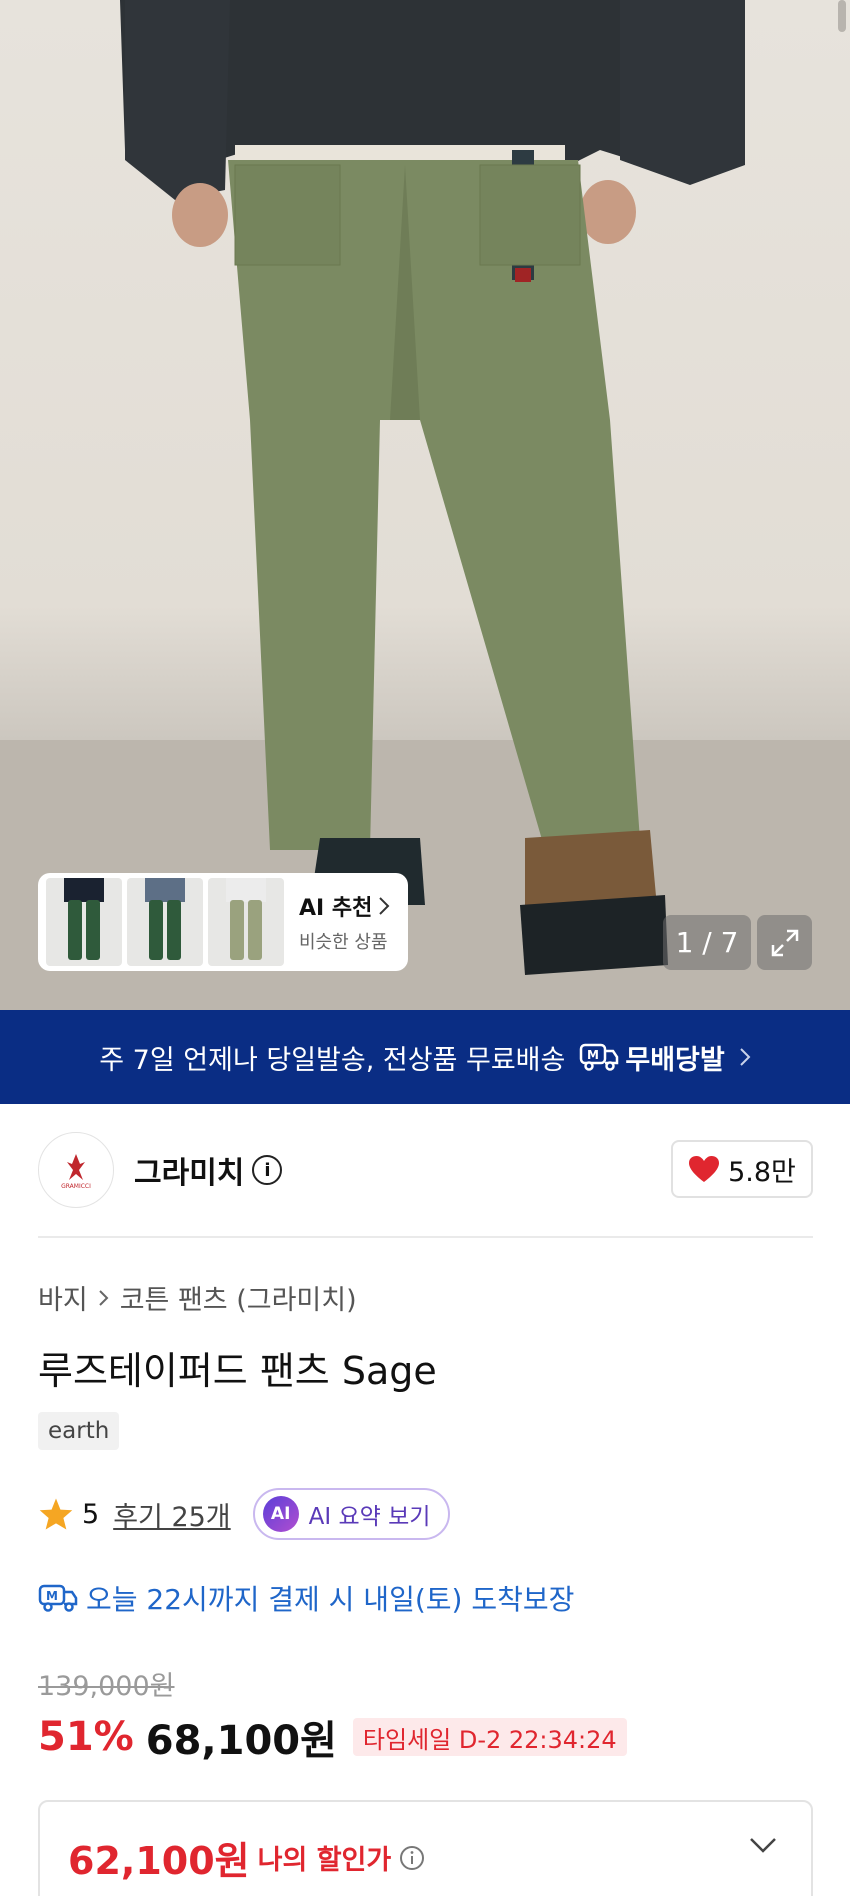 The width and height of the screenshot is (850, 1896). Describe the element at coordinates (412, 1858) in the screenshot. I see `info-icon` at that location.